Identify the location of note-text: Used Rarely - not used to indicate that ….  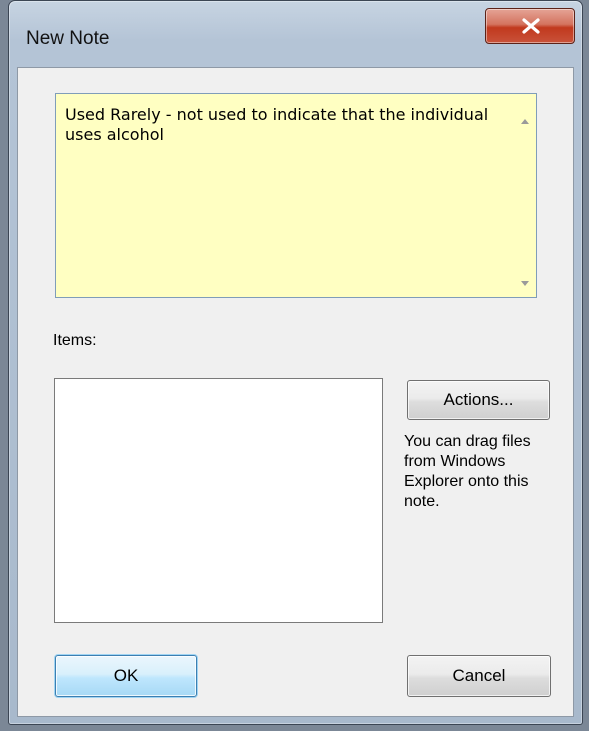
(285, 125).